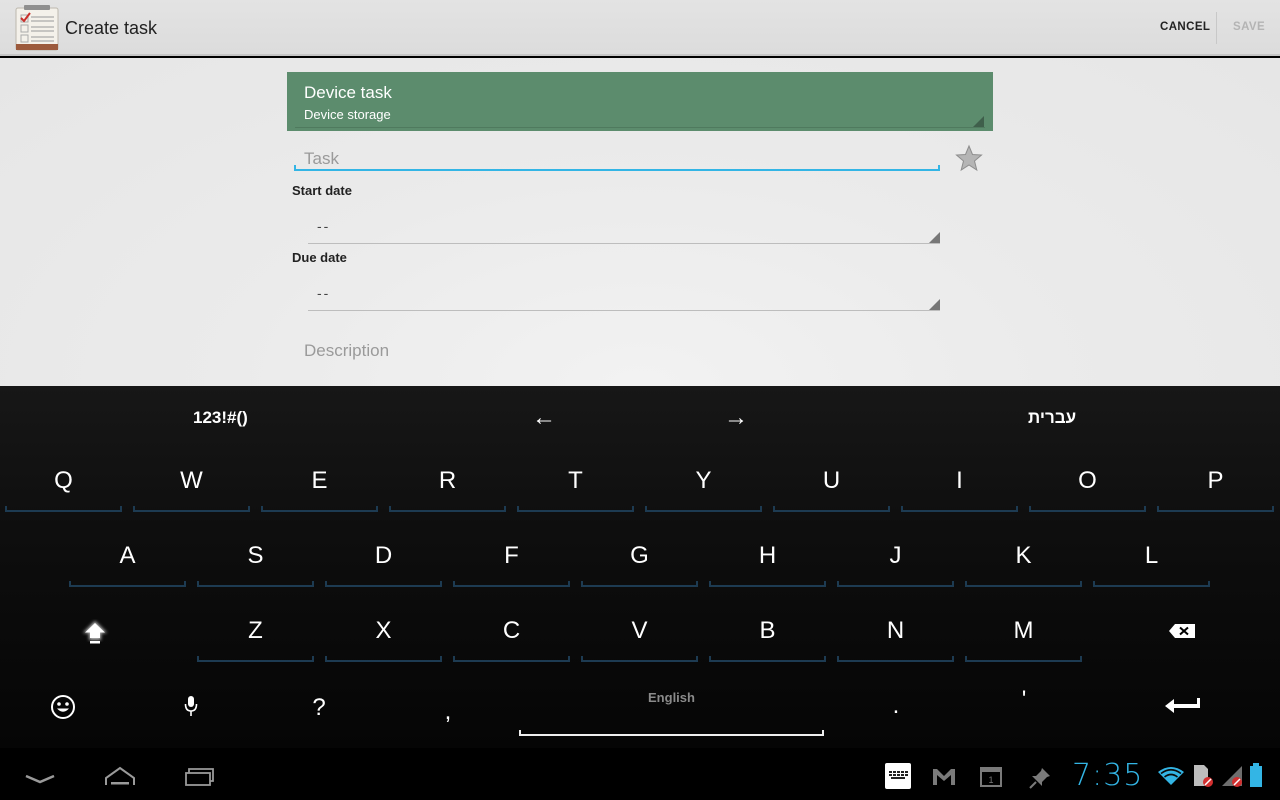 This screenshot has width=1280, height=800. I want to click on key-label: M, so click(1023, 630).